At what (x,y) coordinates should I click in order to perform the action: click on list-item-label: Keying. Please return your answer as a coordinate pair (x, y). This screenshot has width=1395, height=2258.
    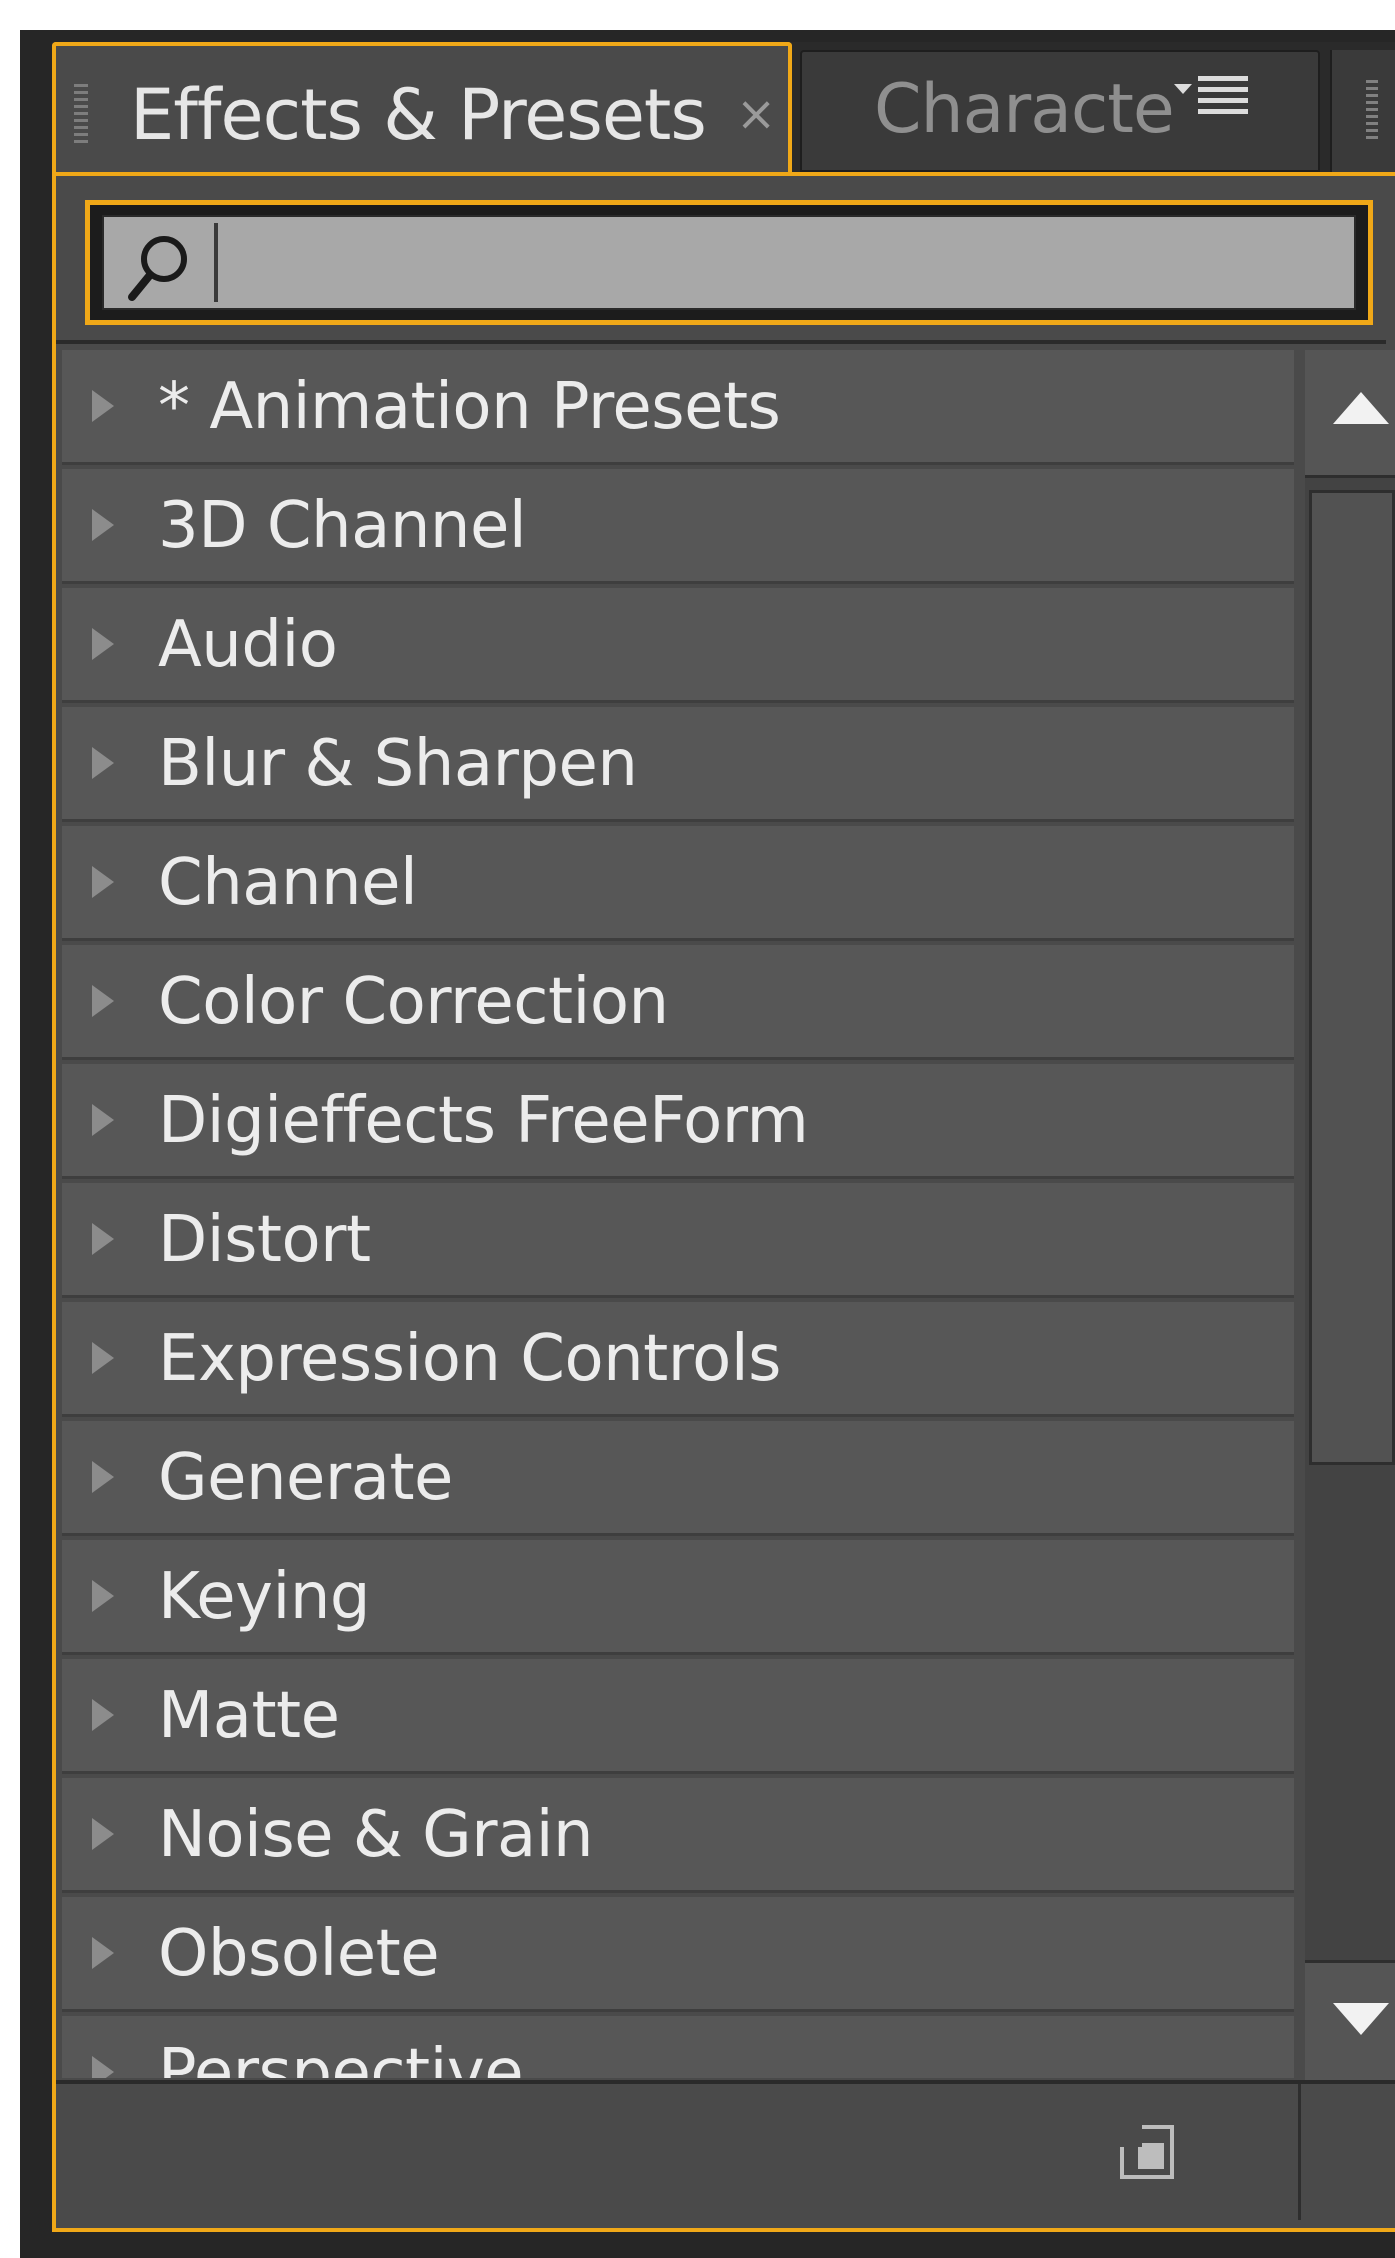
    Looking at the image, I should click on (264, 1597).